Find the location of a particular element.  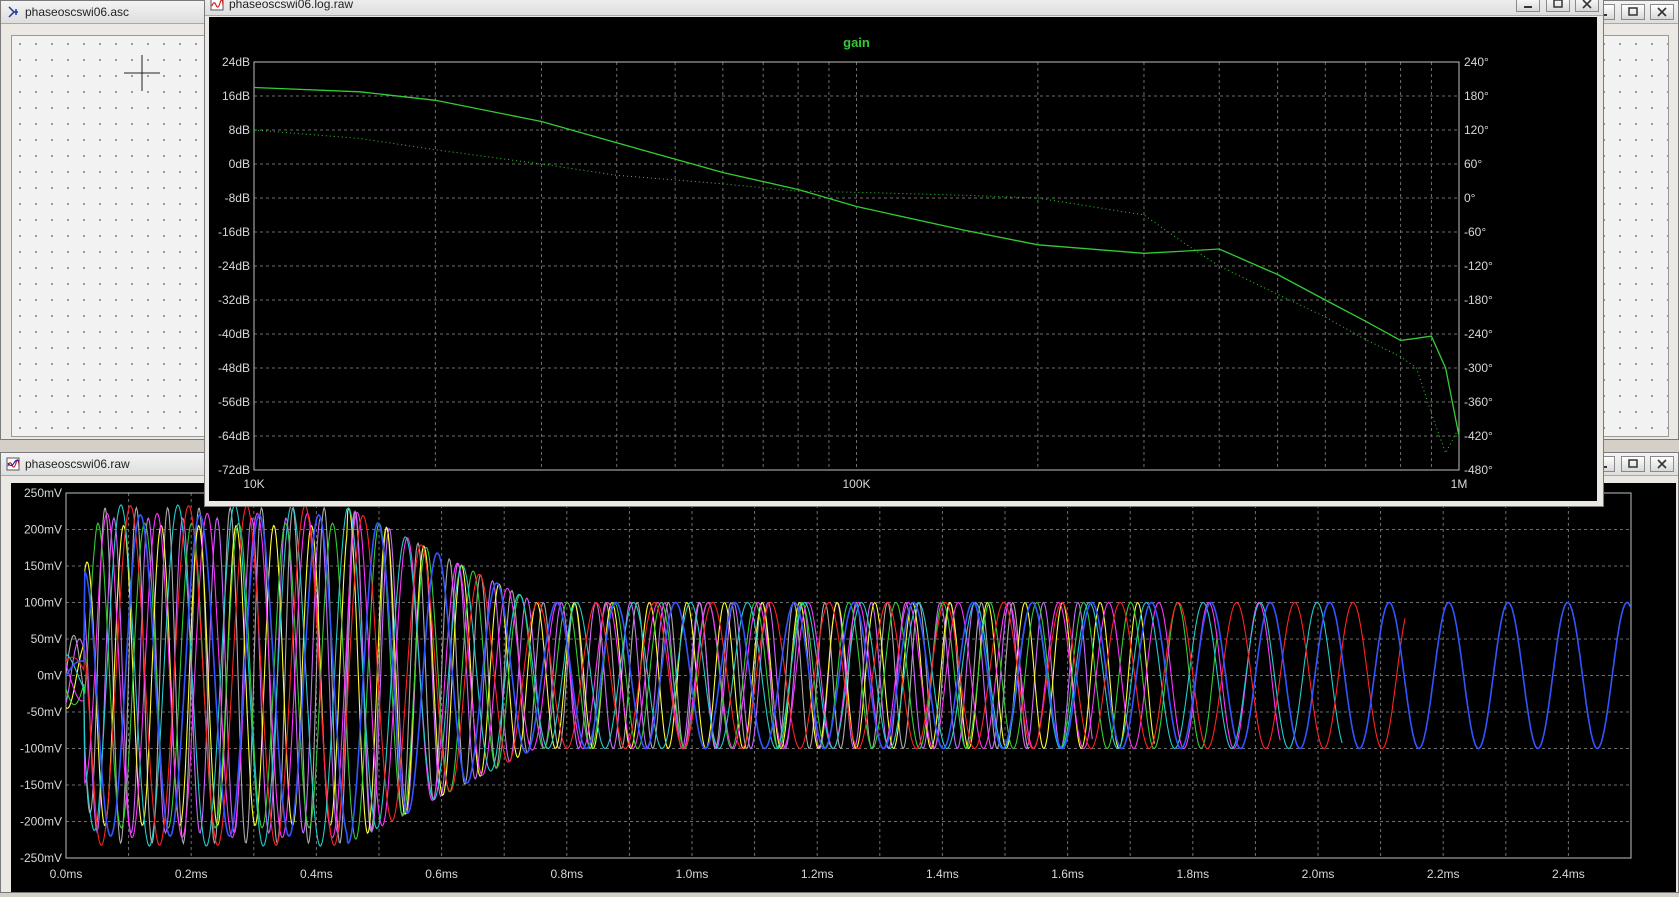

ac-y-right-tick-label: 120° is located at coordinates (1476, 130).